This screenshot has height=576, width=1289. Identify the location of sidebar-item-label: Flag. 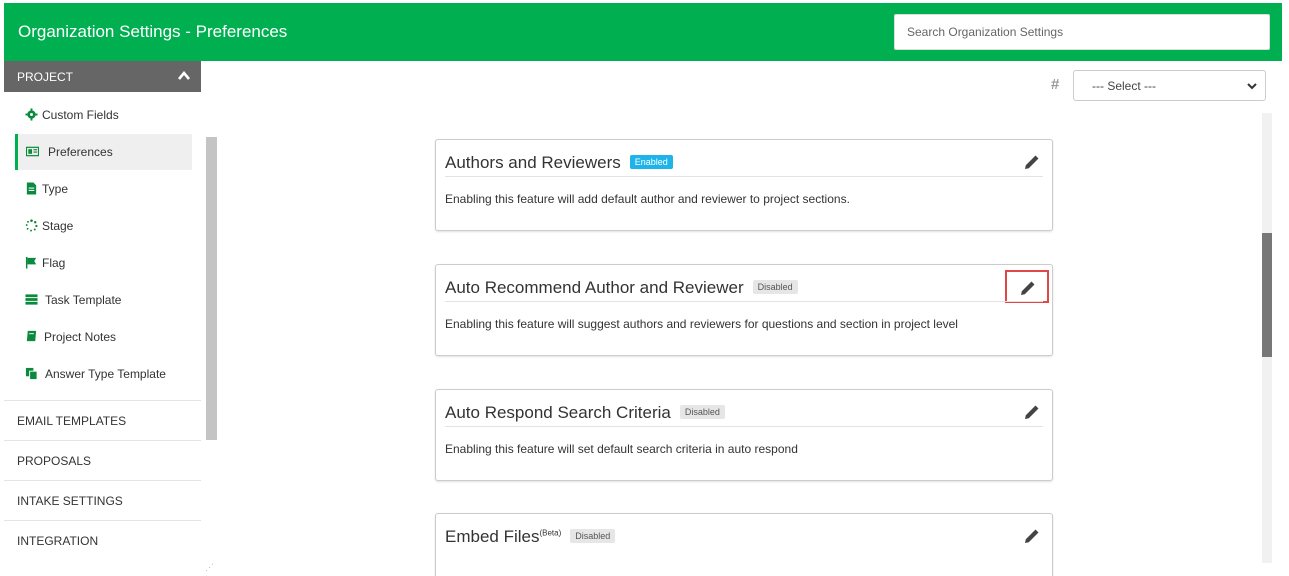
(54, 263).